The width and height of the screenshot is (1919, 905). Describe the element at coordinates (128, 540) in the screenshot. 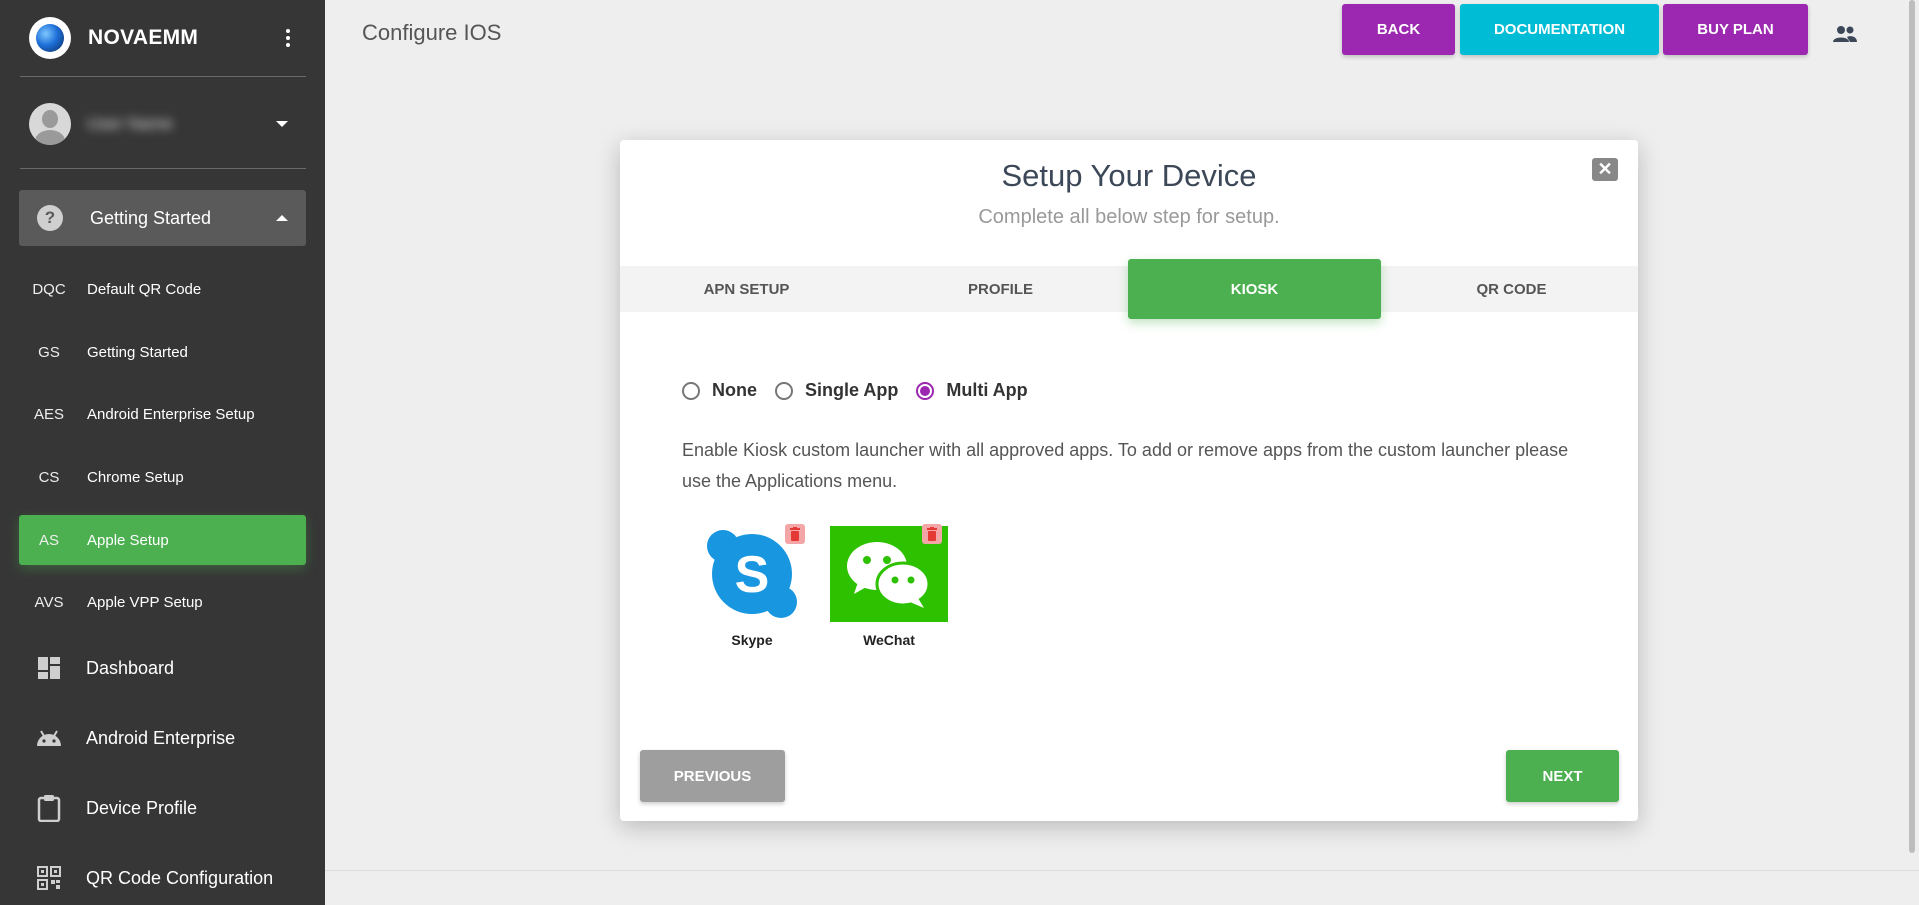

I see `sidebar-item-label: Apple Setup` at that location.